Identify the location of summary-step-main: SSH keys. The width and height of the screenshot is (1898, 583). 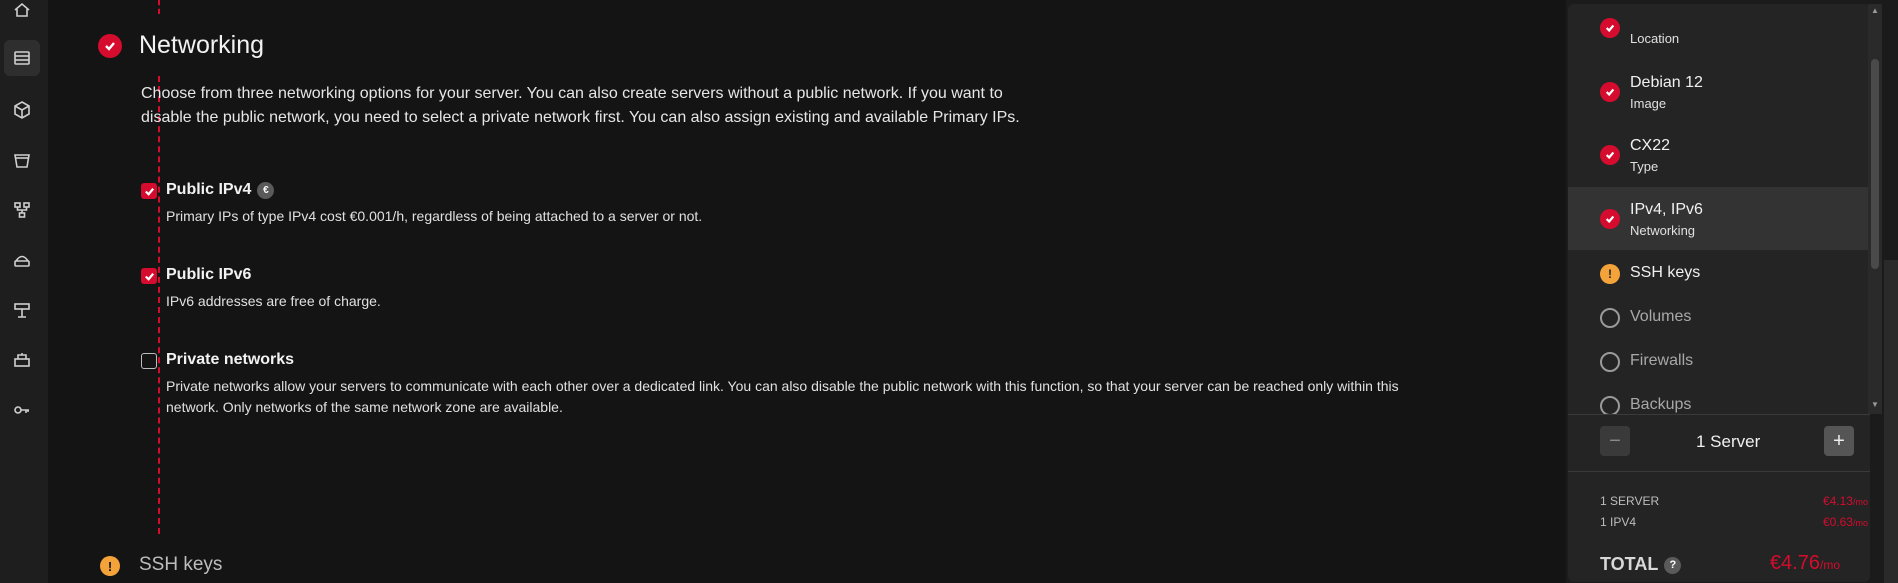
(1665, 272).